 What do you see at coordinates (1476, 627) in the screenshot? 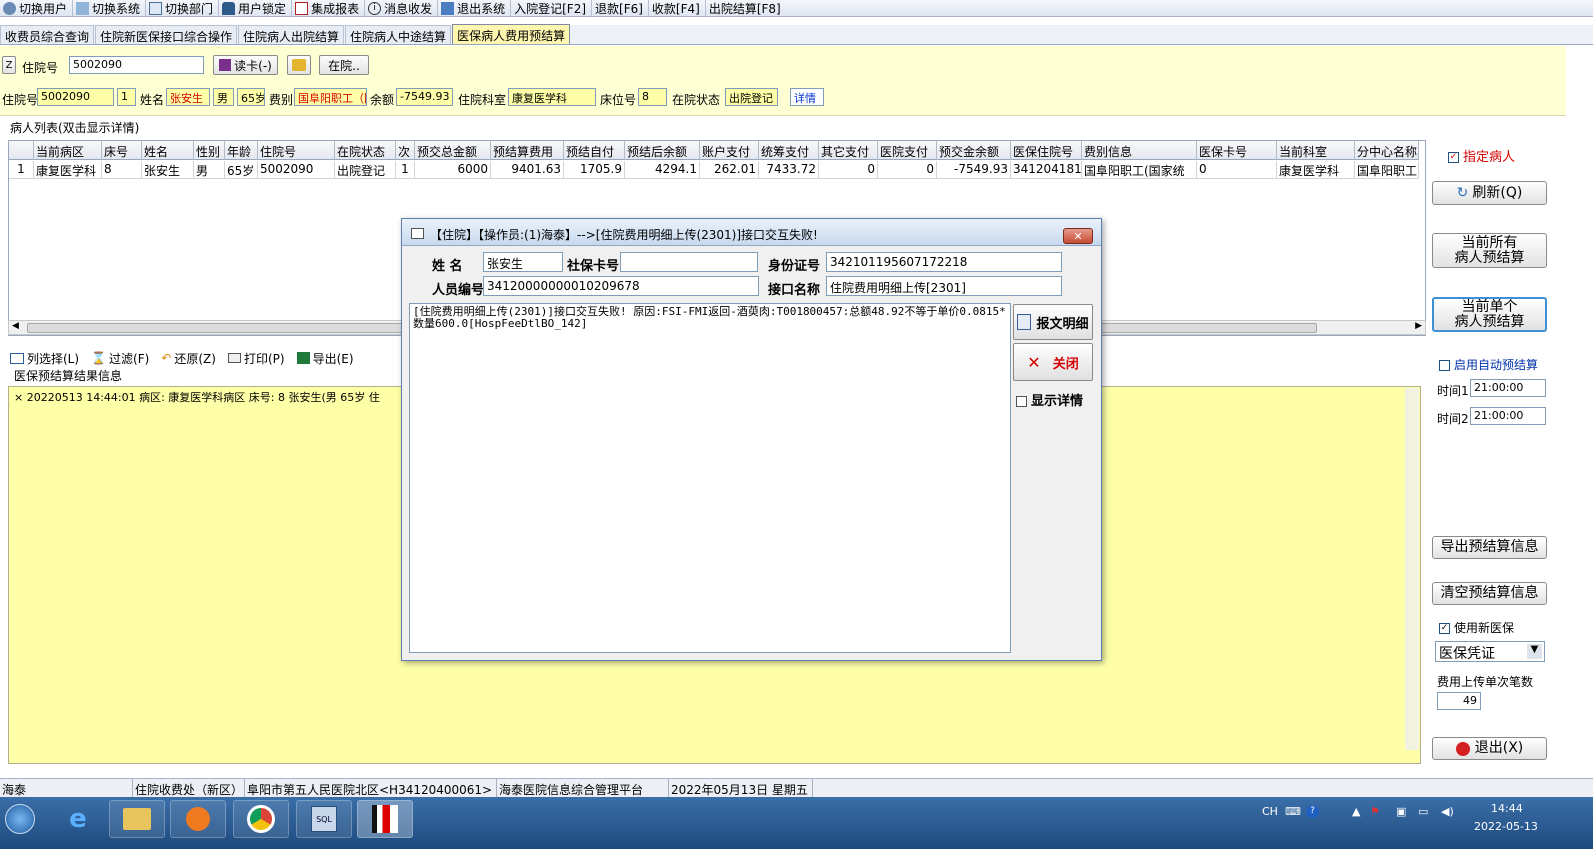
I see `use-new-insurance-checkbox: ✓ 使用新医保` at bounding box center [1476, 627].